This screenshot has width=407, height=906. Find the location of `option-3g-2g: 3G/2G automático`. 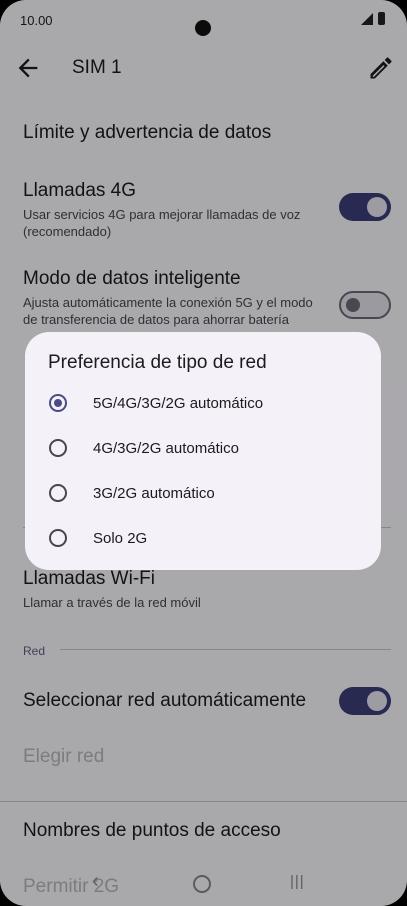

option-3g-2g: 3G/2G automático is located at coordinates (203, 494).